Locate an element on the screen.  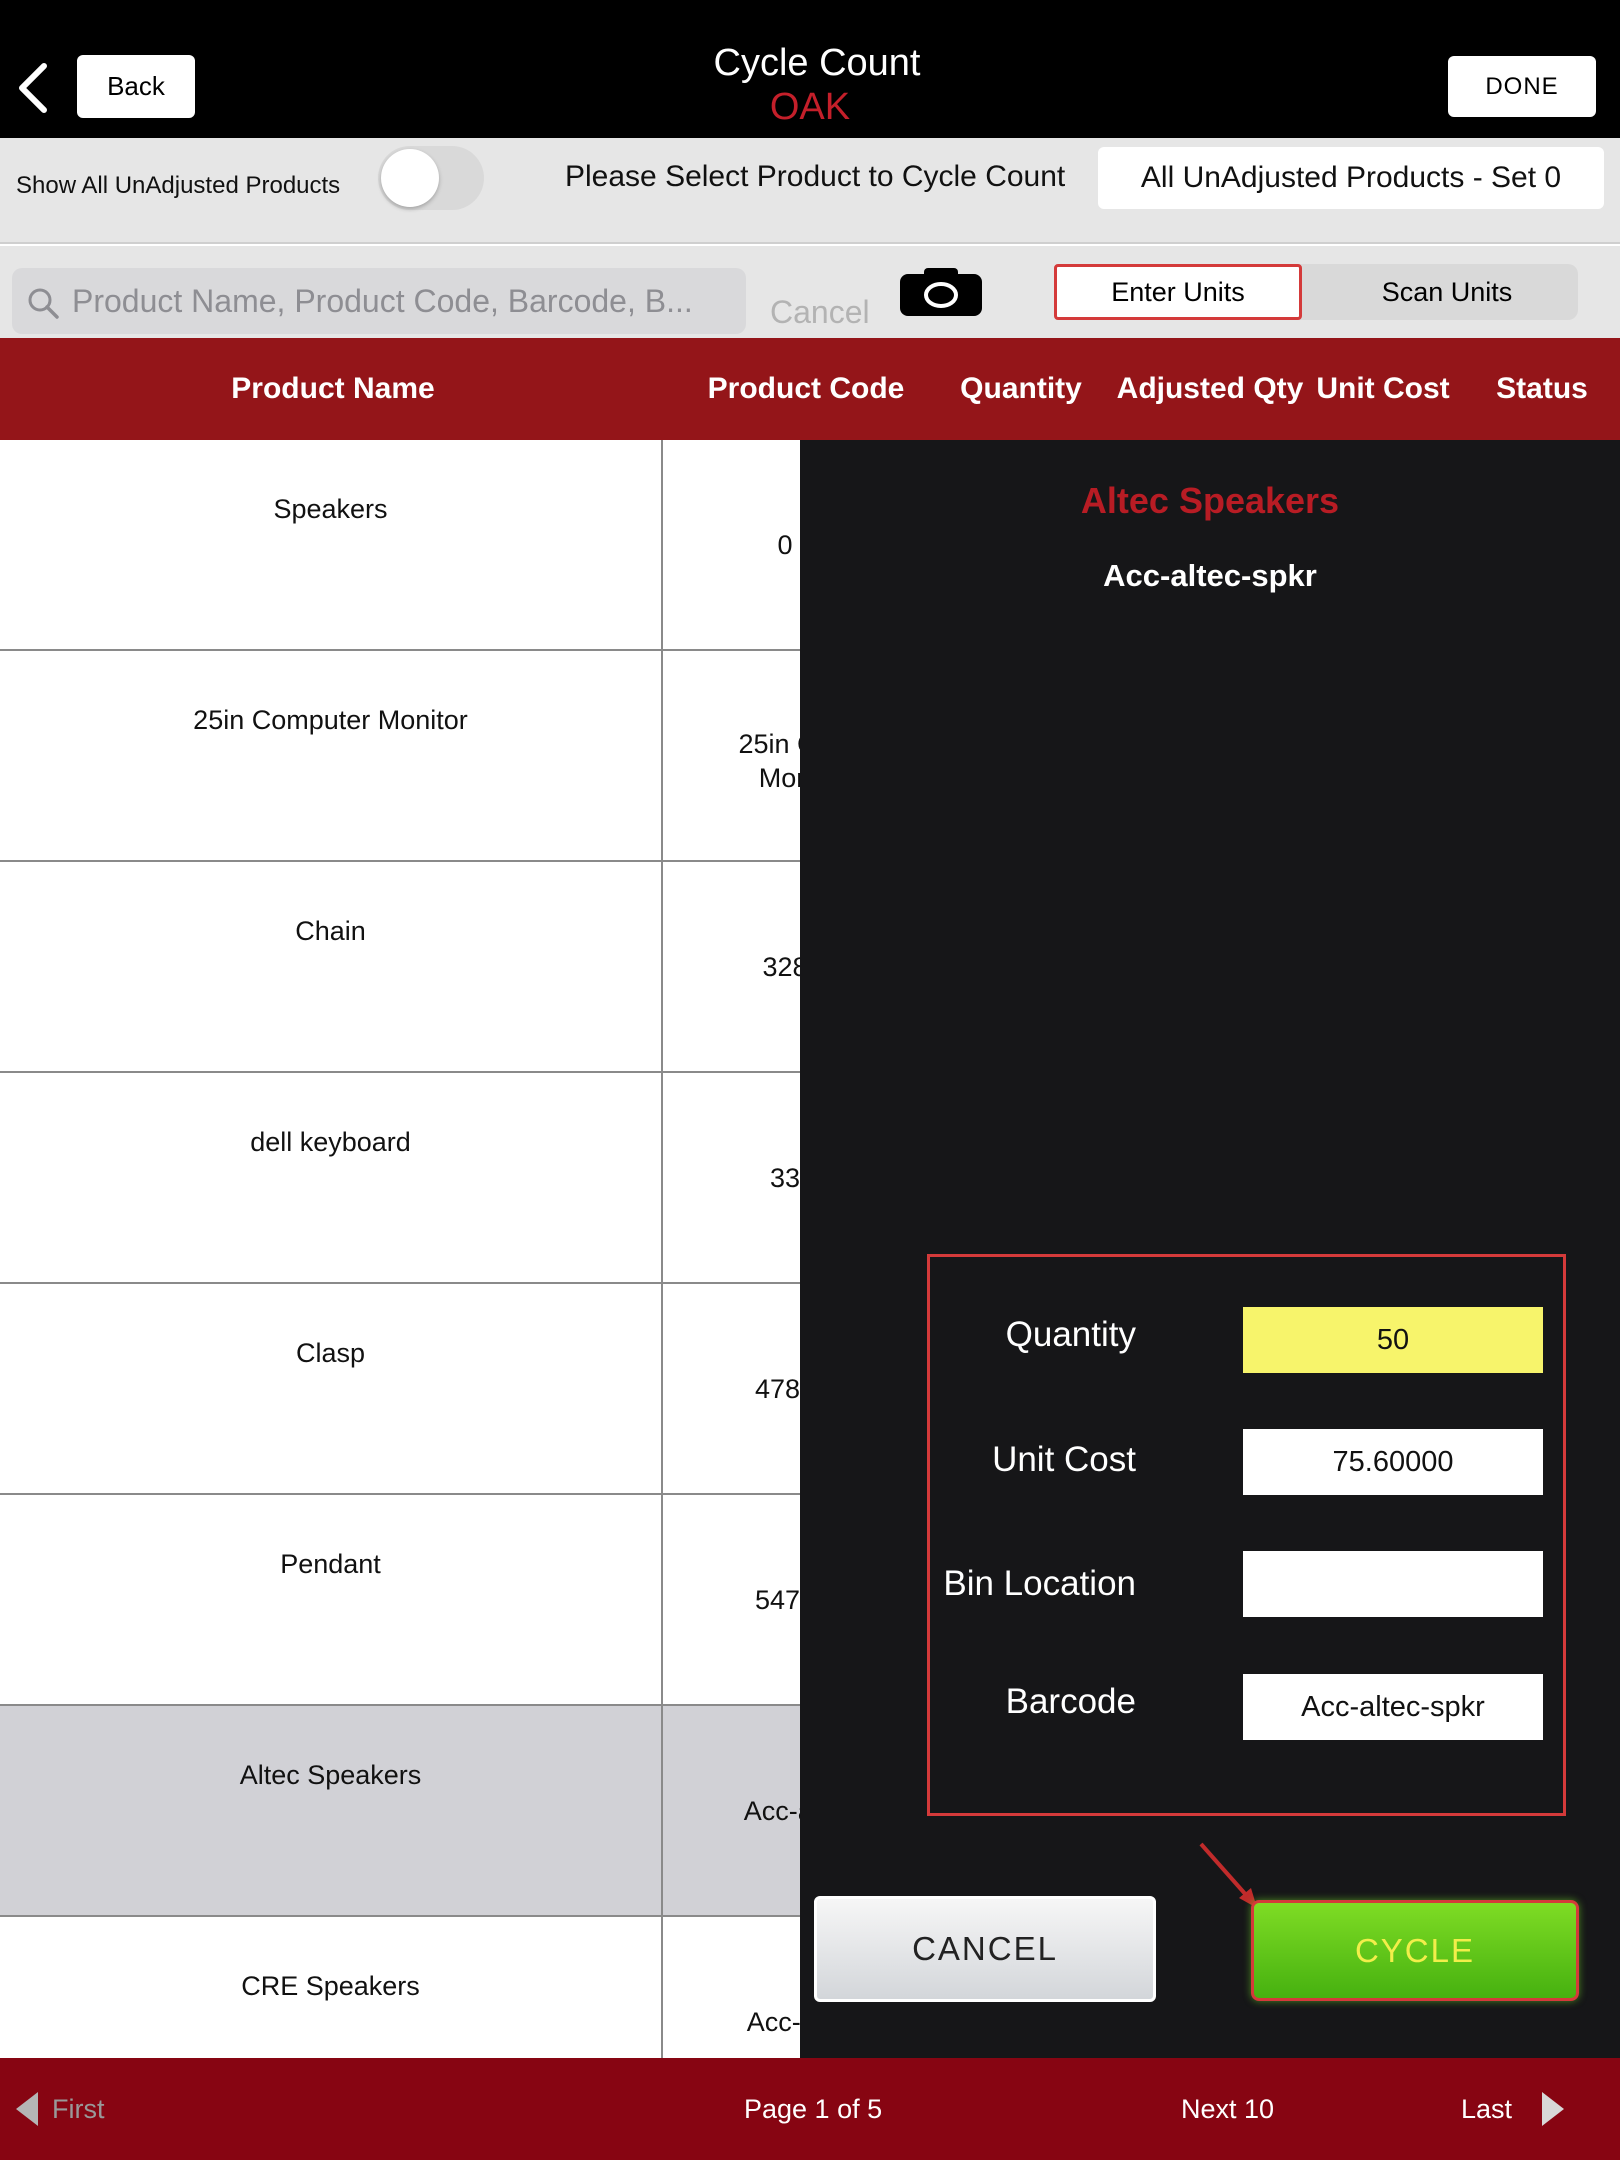
table-row: Pendant 5475 is located at coordinates (400, 1600).